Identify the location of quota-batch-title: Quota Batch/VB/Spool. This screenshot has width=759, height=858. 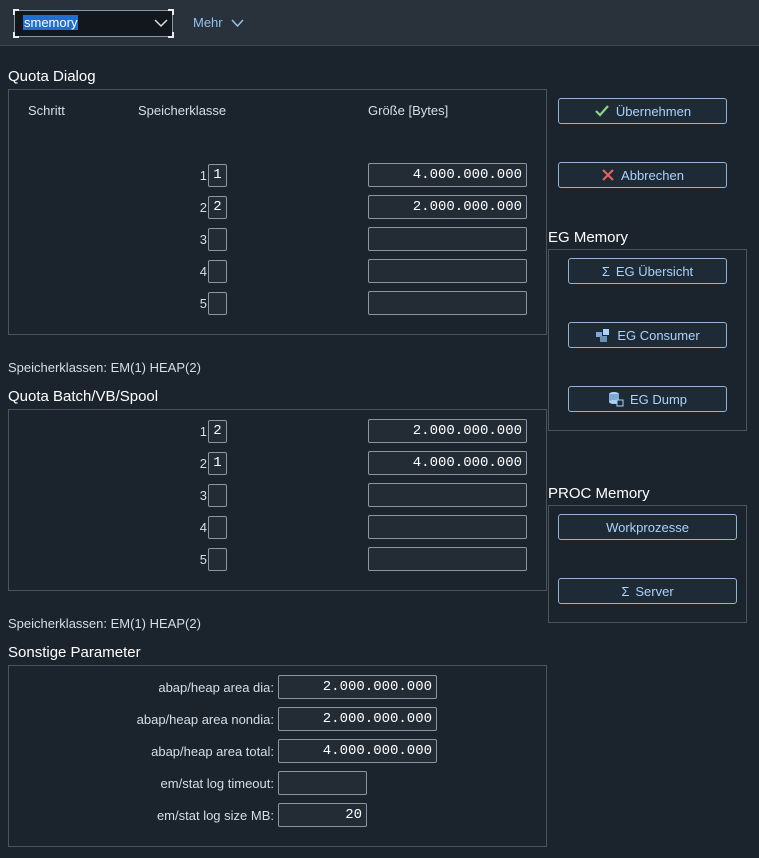
(83, 396).